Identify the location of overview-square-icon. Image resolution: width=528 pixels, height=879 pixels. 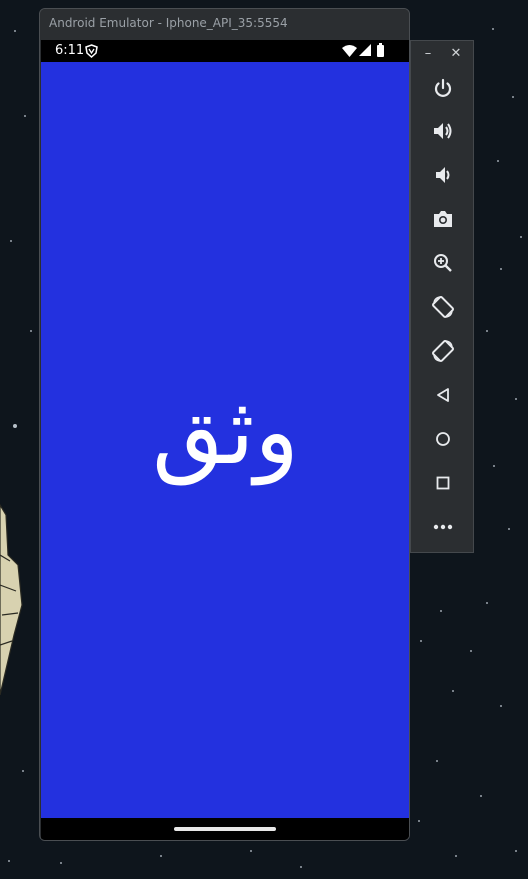
(443, 483).